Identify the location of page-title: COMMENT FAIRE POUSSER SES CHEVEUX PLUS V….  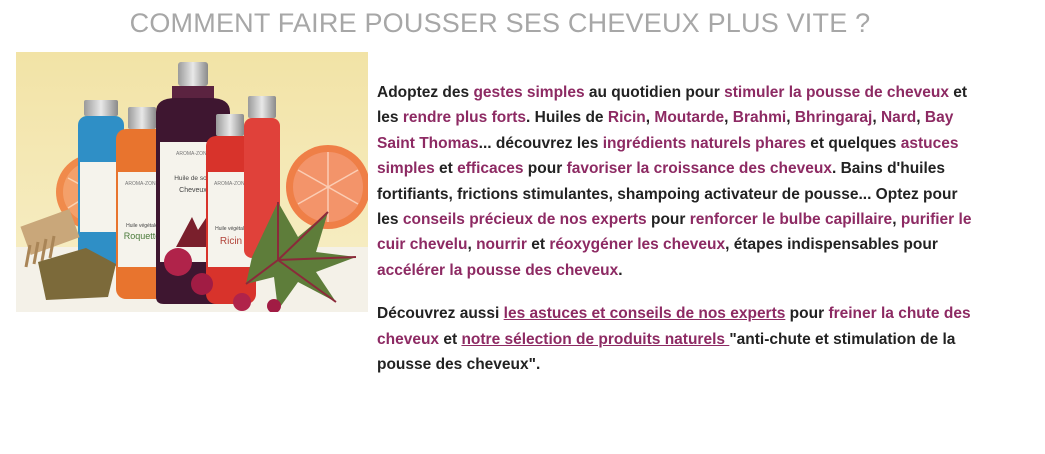
(500, 23).